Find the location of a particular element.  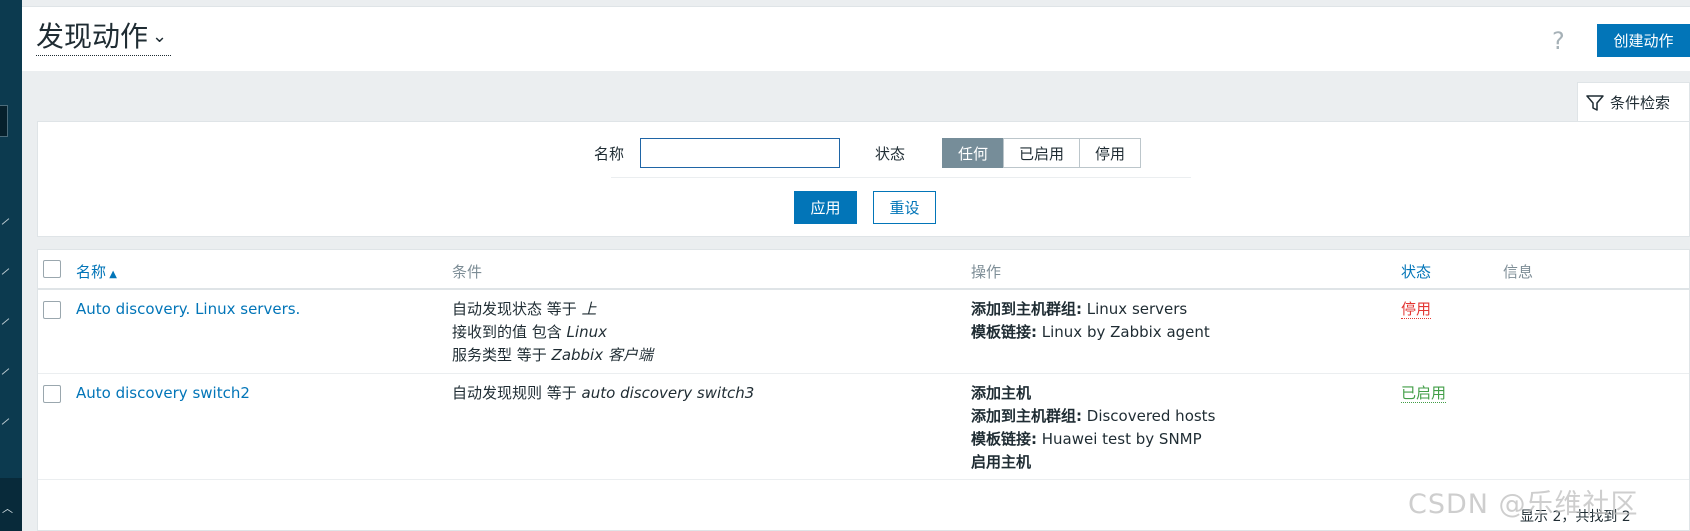

status-toggle-disabled: 停用 is located at coordinates (1416, 309).